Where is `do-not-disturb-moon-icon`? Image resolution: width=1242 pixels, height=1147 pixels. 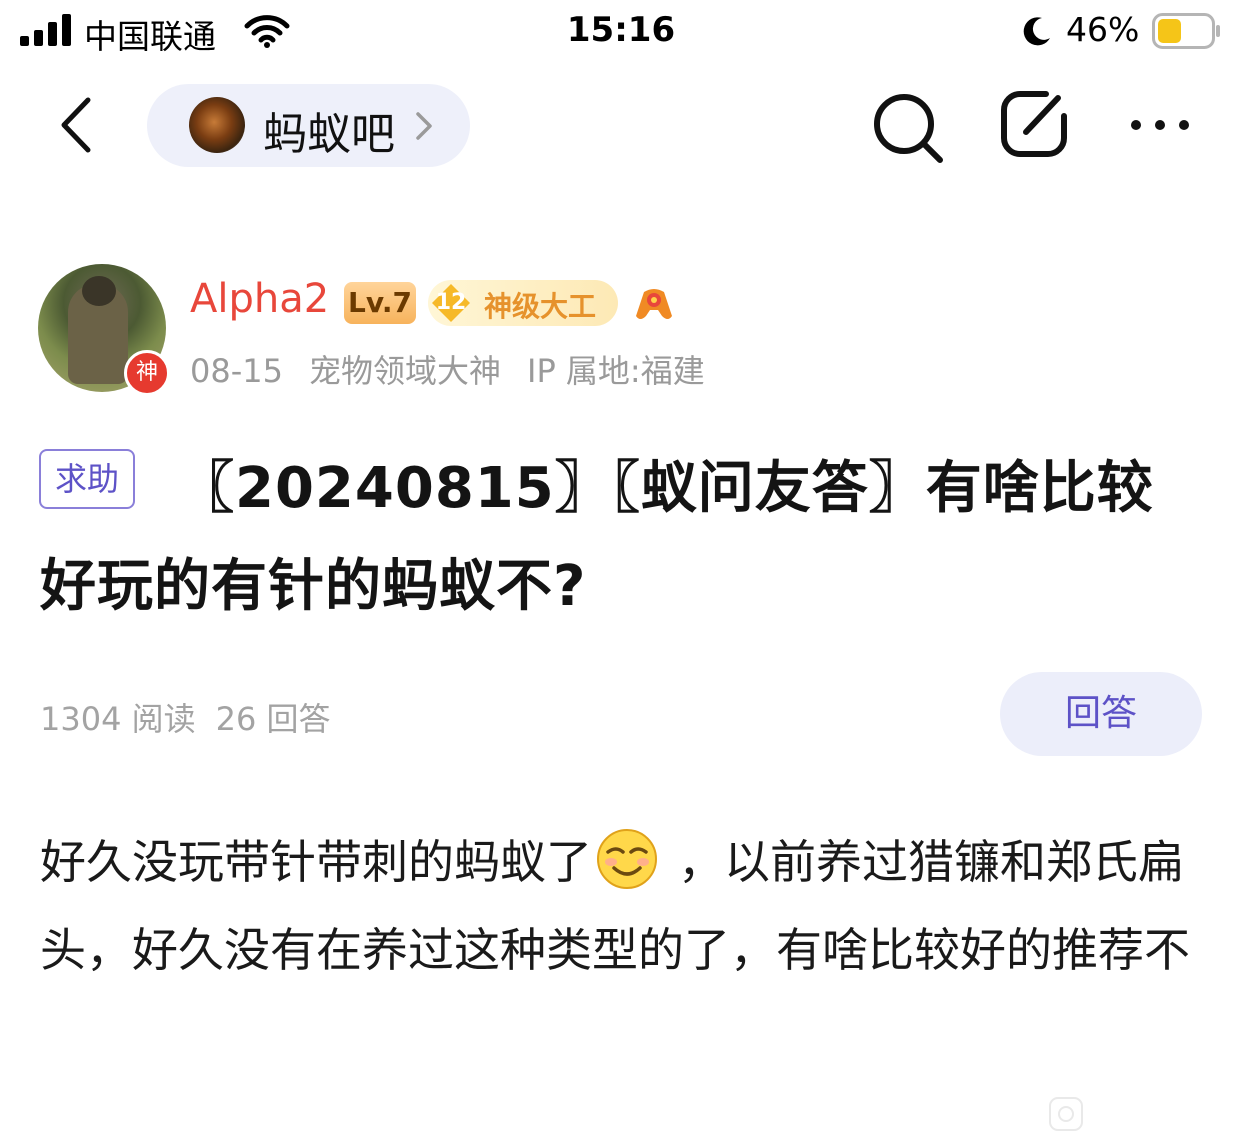 do-not-disturb-moon-icon is located at coordinates (1036, 31).